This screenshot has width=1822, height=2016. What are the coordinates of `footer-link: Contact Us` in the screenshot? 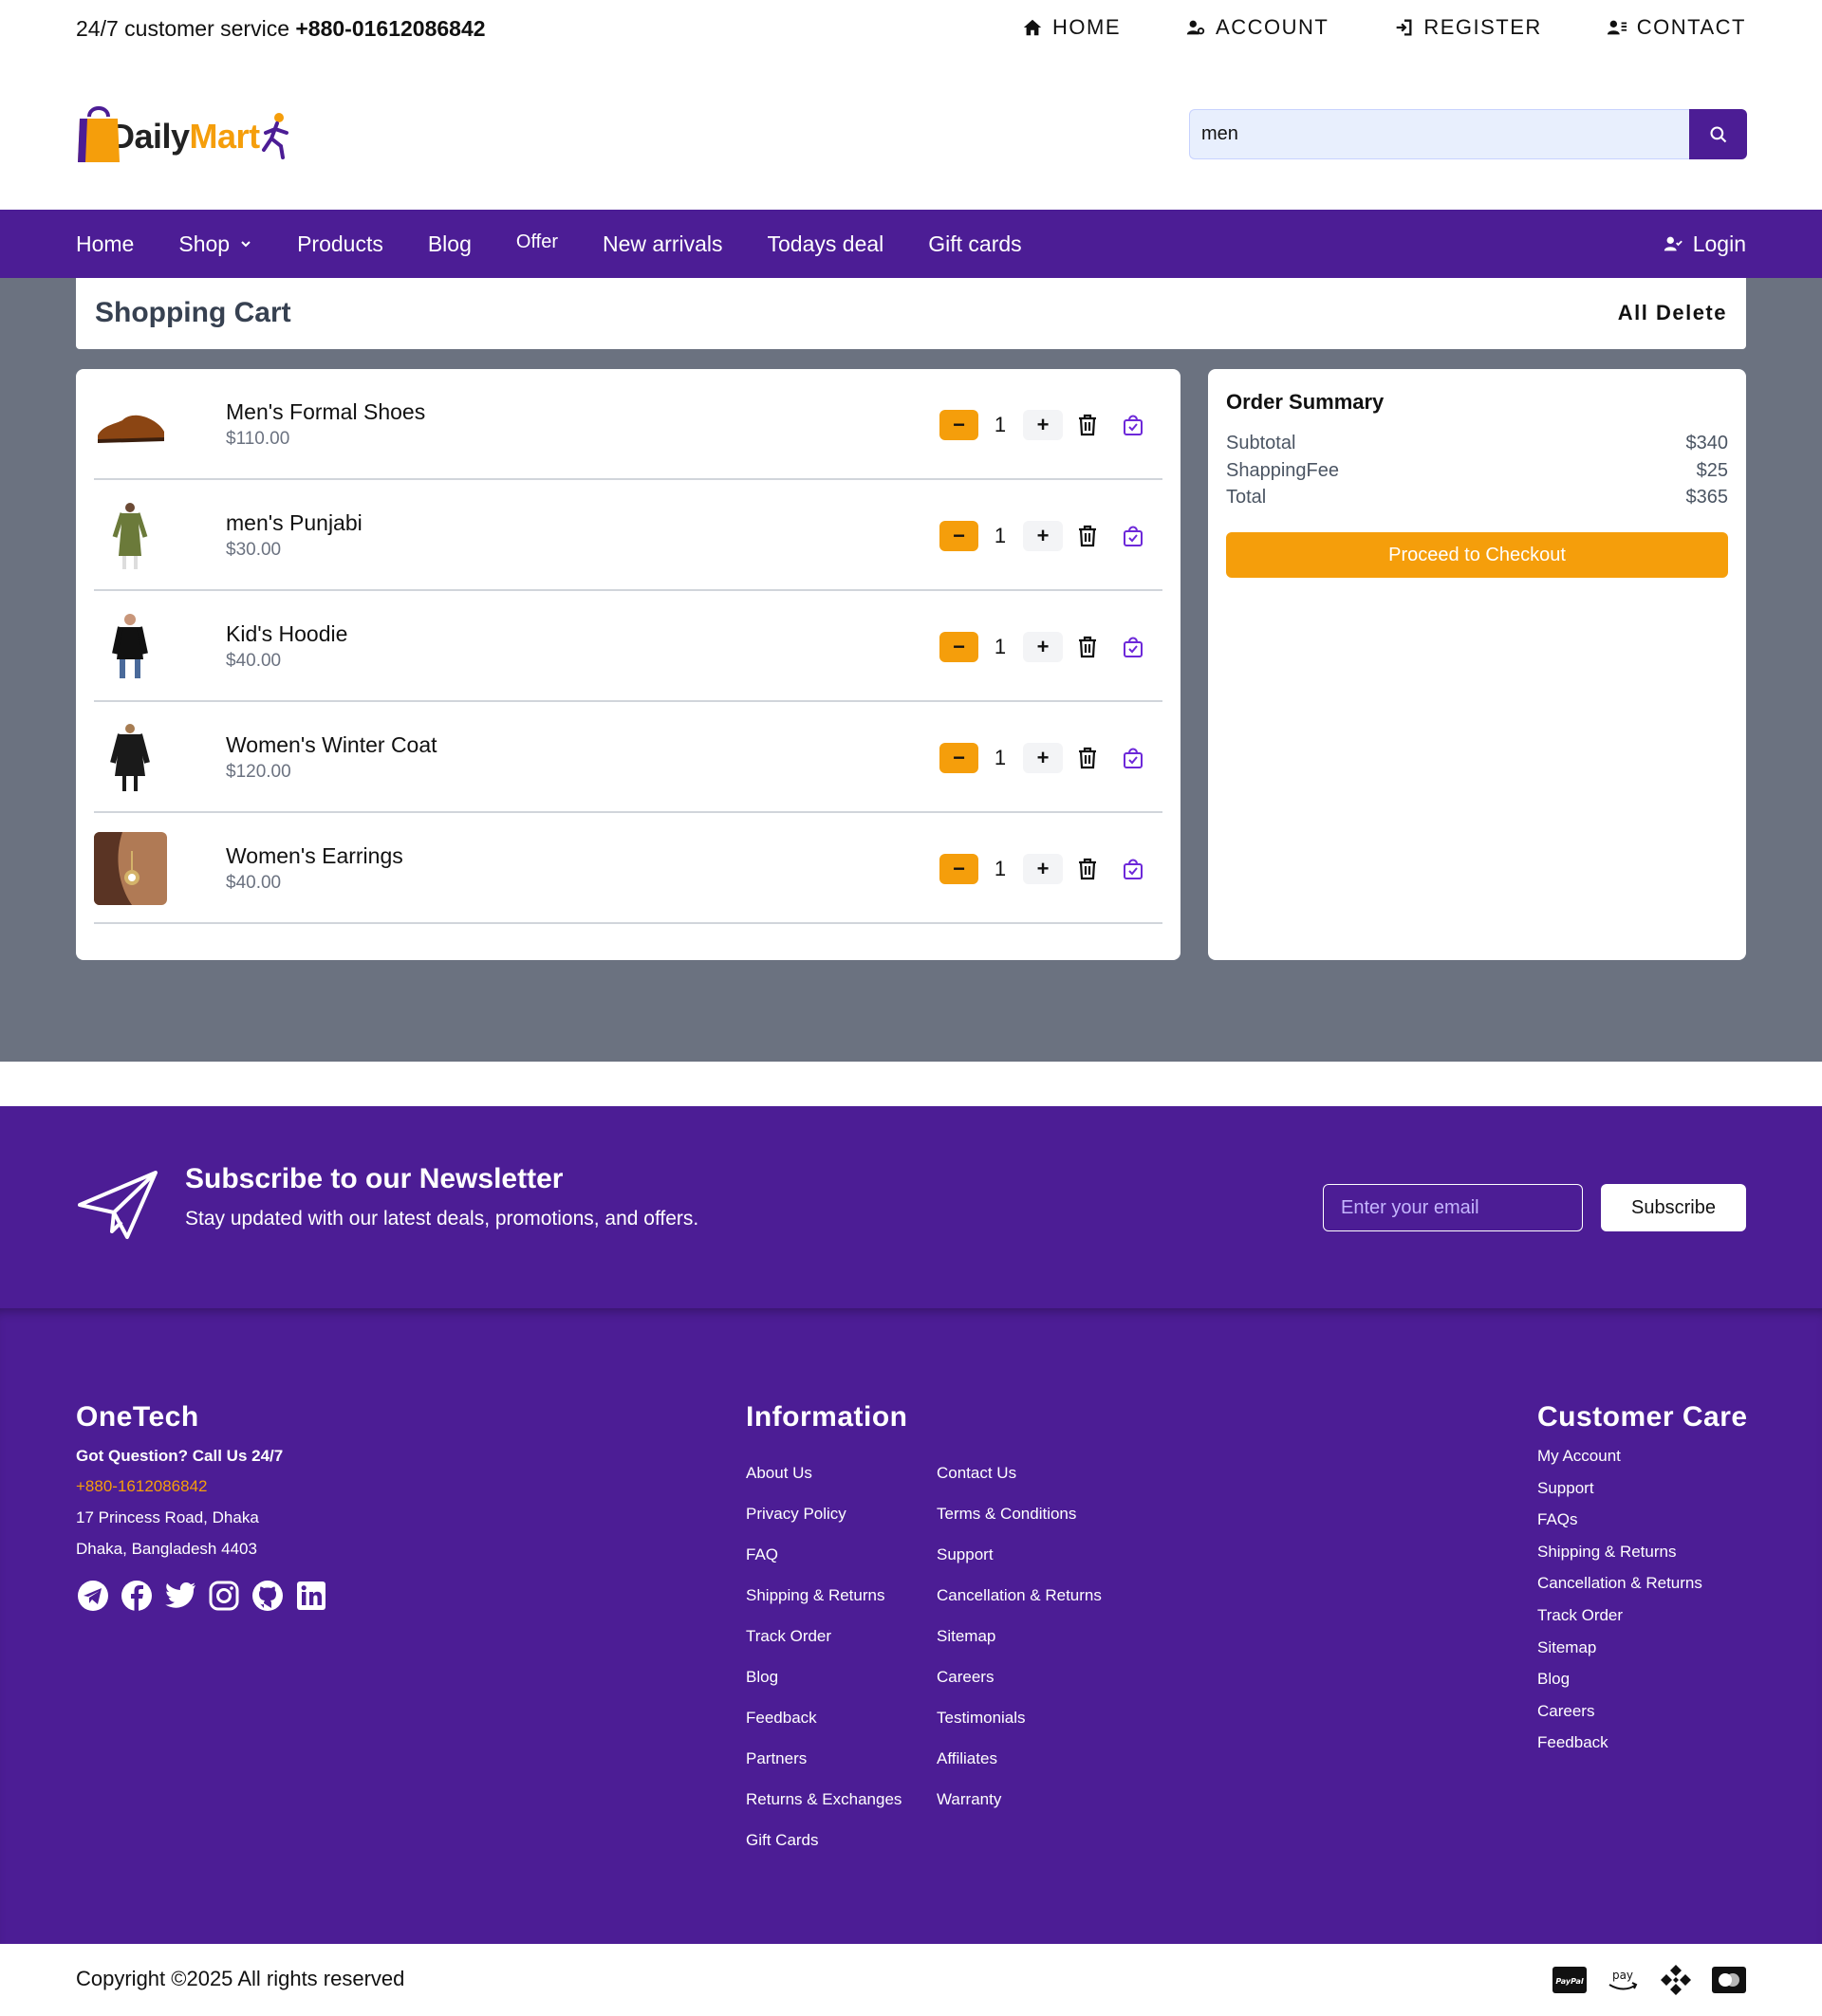 It's located at (1019, 1484).